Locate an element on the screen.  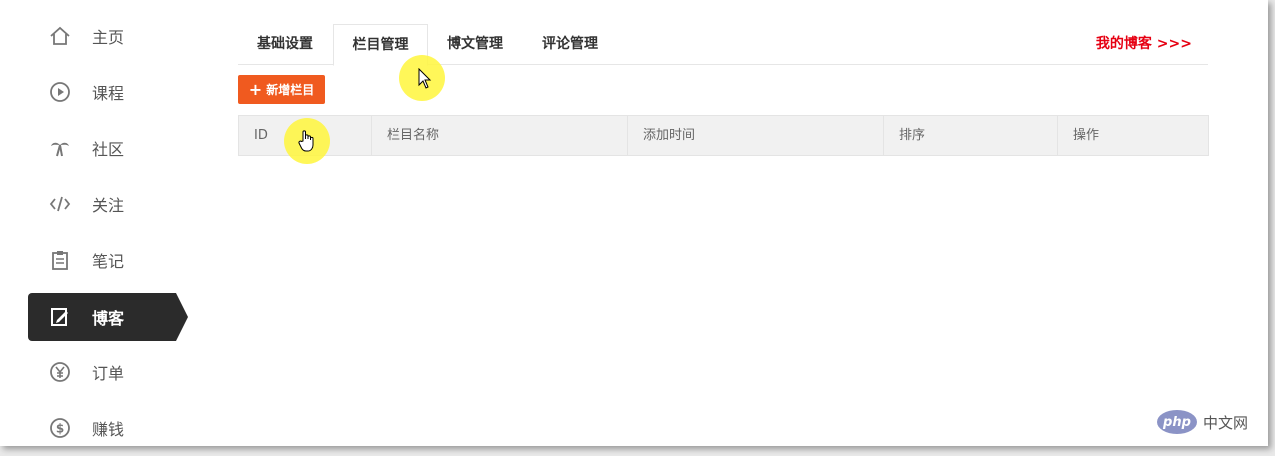
sidebar-item-follow: 关注 is located at coordinates (102, 204).